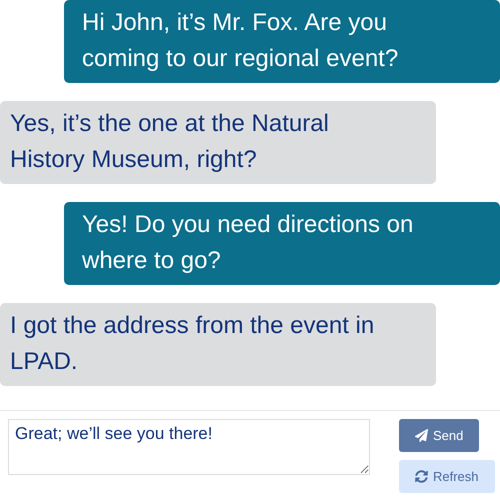 The width and height of the screenshot is (500, 500). Describe the element at coordinates (282, 41) in the screenshot. I see `sent-message: Hi John, it’s Mr. Fox. Are you coming to our regional event?` at that location.